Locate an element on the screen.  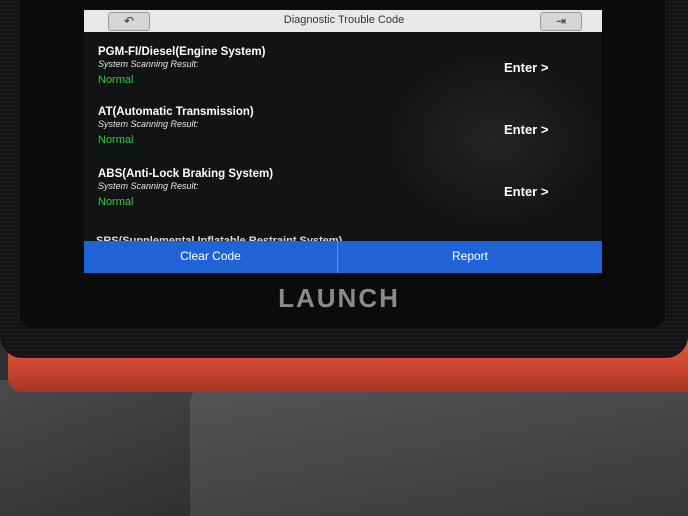
page-title: Diagnostic Trouble Code is located at coordinates (344, 20).